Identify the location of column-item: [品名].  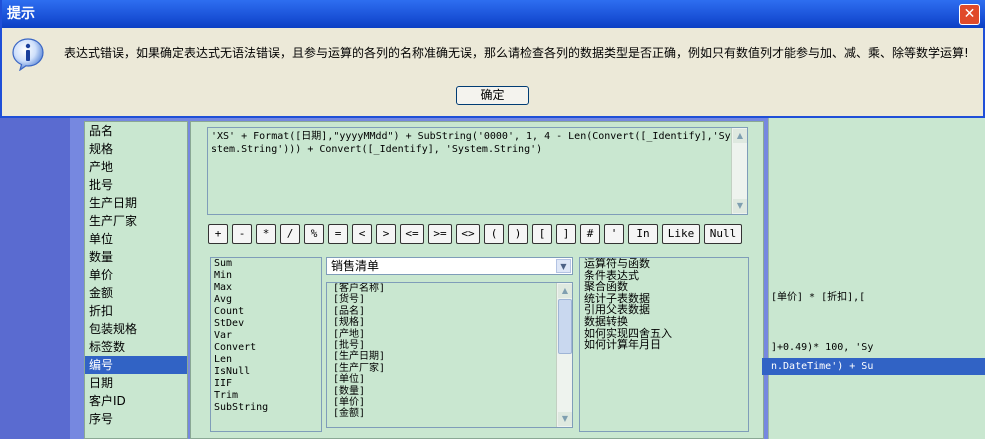
(449, 311).